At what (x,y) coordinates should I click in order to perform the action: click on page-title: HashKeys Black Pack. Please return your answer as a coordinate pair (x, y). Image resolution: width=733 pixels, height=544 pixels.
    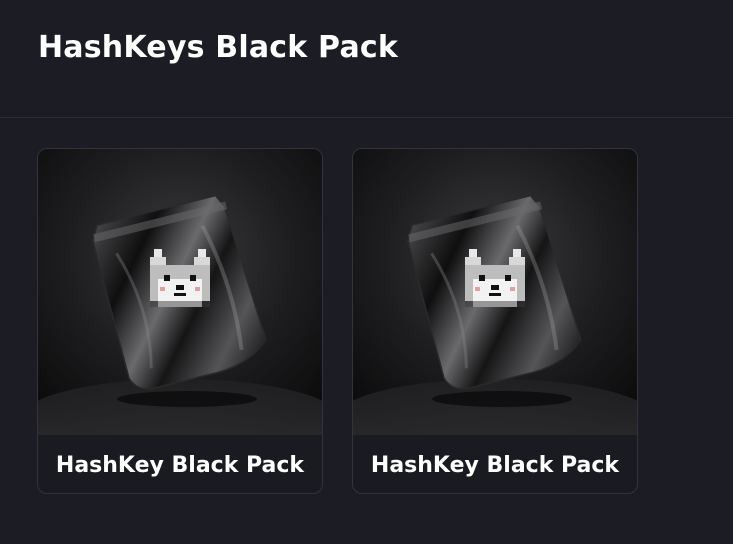
    Looking at the image, I should click on (218, 47).